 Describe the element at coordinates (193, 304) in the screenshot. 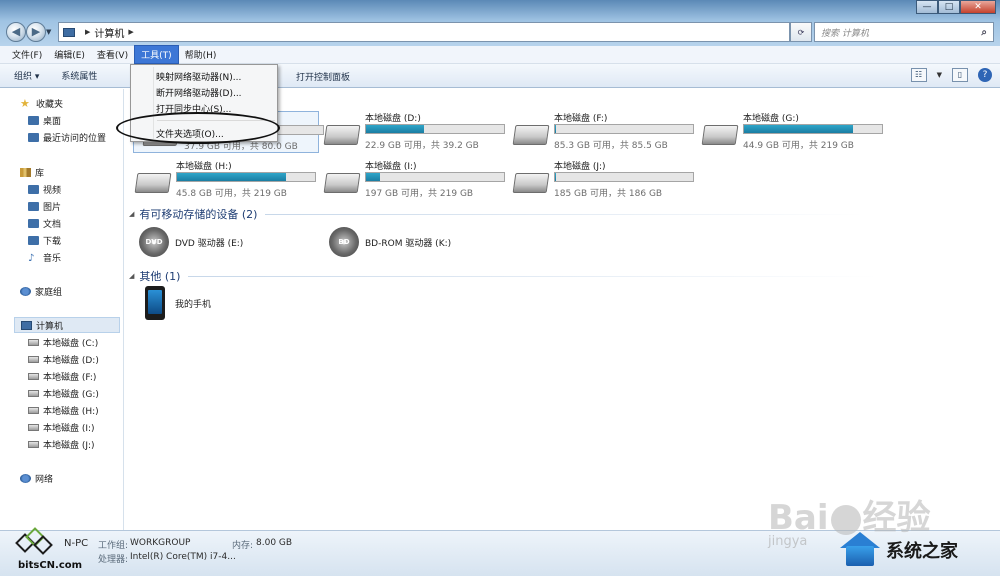

I see `phone-label: 我的手机` at that location.